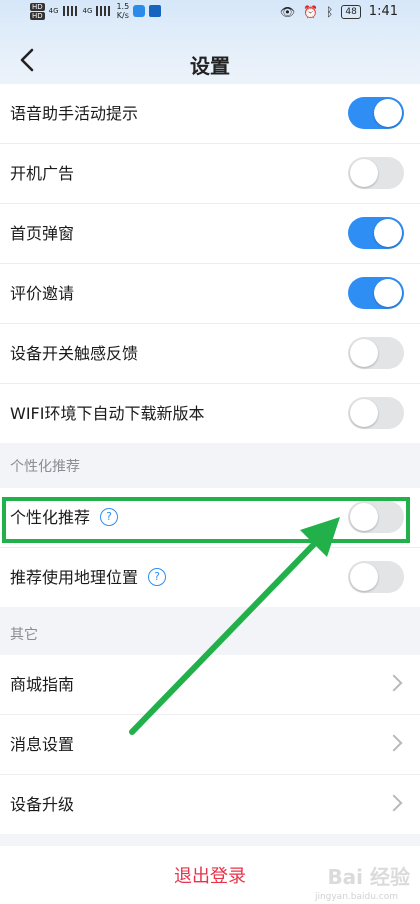  Describe the element at coordinates (45, 467) in the screenshot. I see `section-title-personalized: 个性化推荐` at that location.